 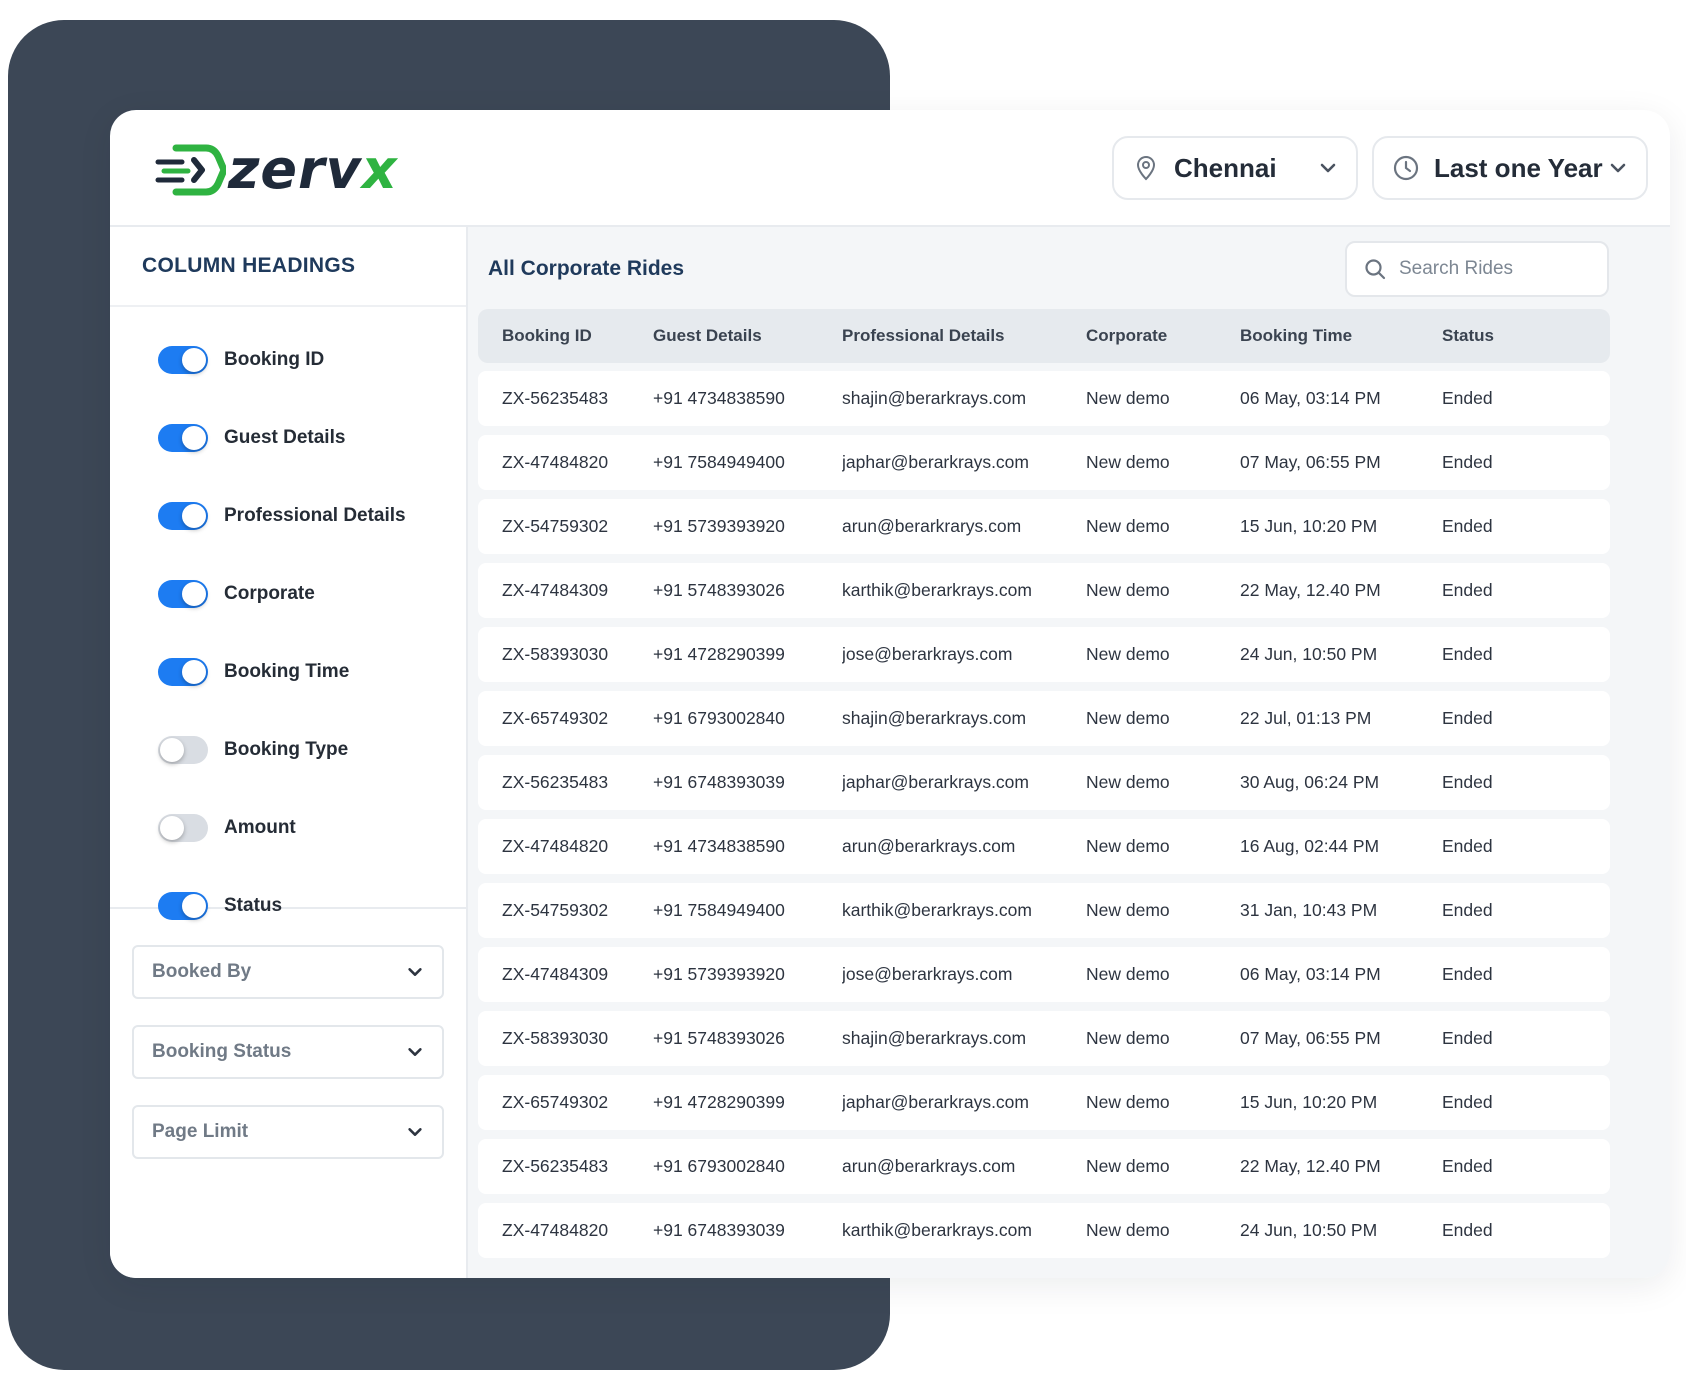 I want to click on search-box, so click(x=1477, y=269).